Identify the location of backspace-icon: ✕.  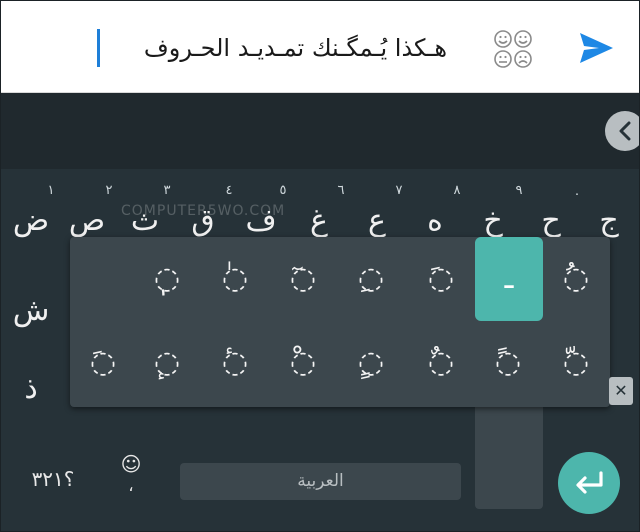
(621, 391).